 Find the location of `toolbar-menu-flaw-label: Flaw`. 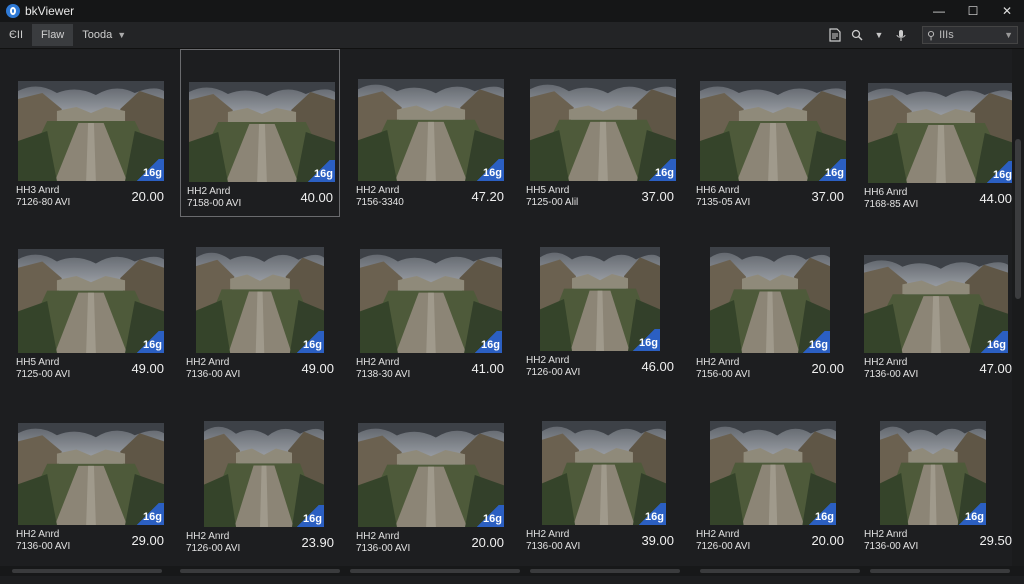

toolbar-menu-flaw-label: Flaw is located at coordinates (53, 35).